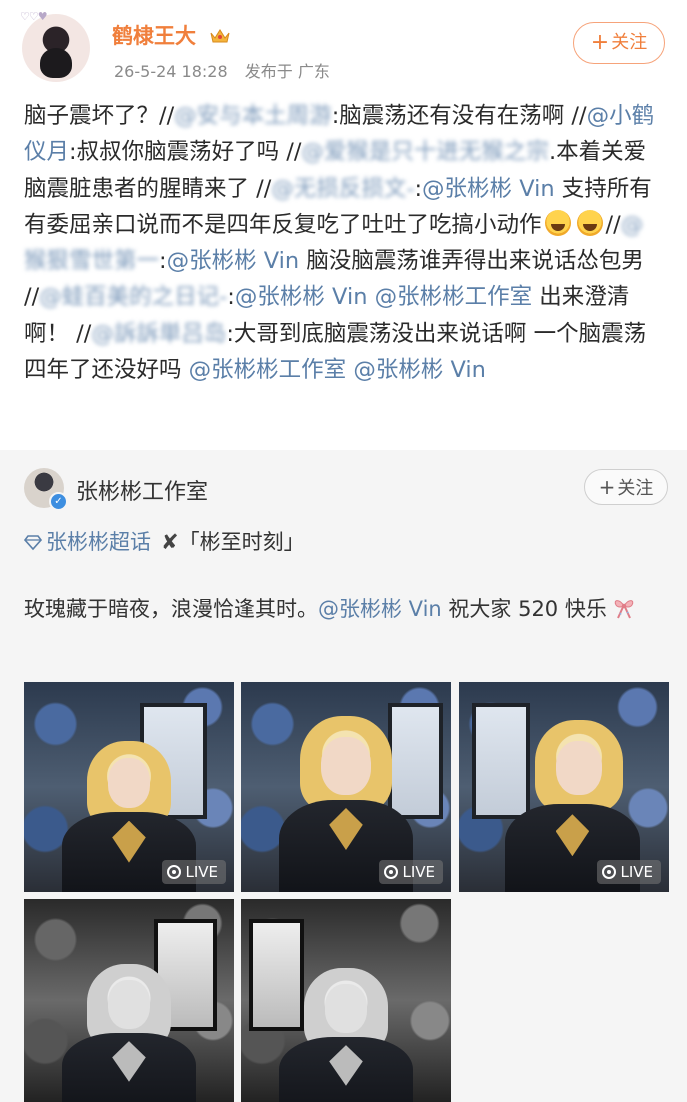 The width and height of the screenshot is (687, 1102). What do you see at coordinates (185, 152) in the screenshot?
I see `body-text: :叔叔你脑震荡好了吗 //` at bounding box center [185, 152].